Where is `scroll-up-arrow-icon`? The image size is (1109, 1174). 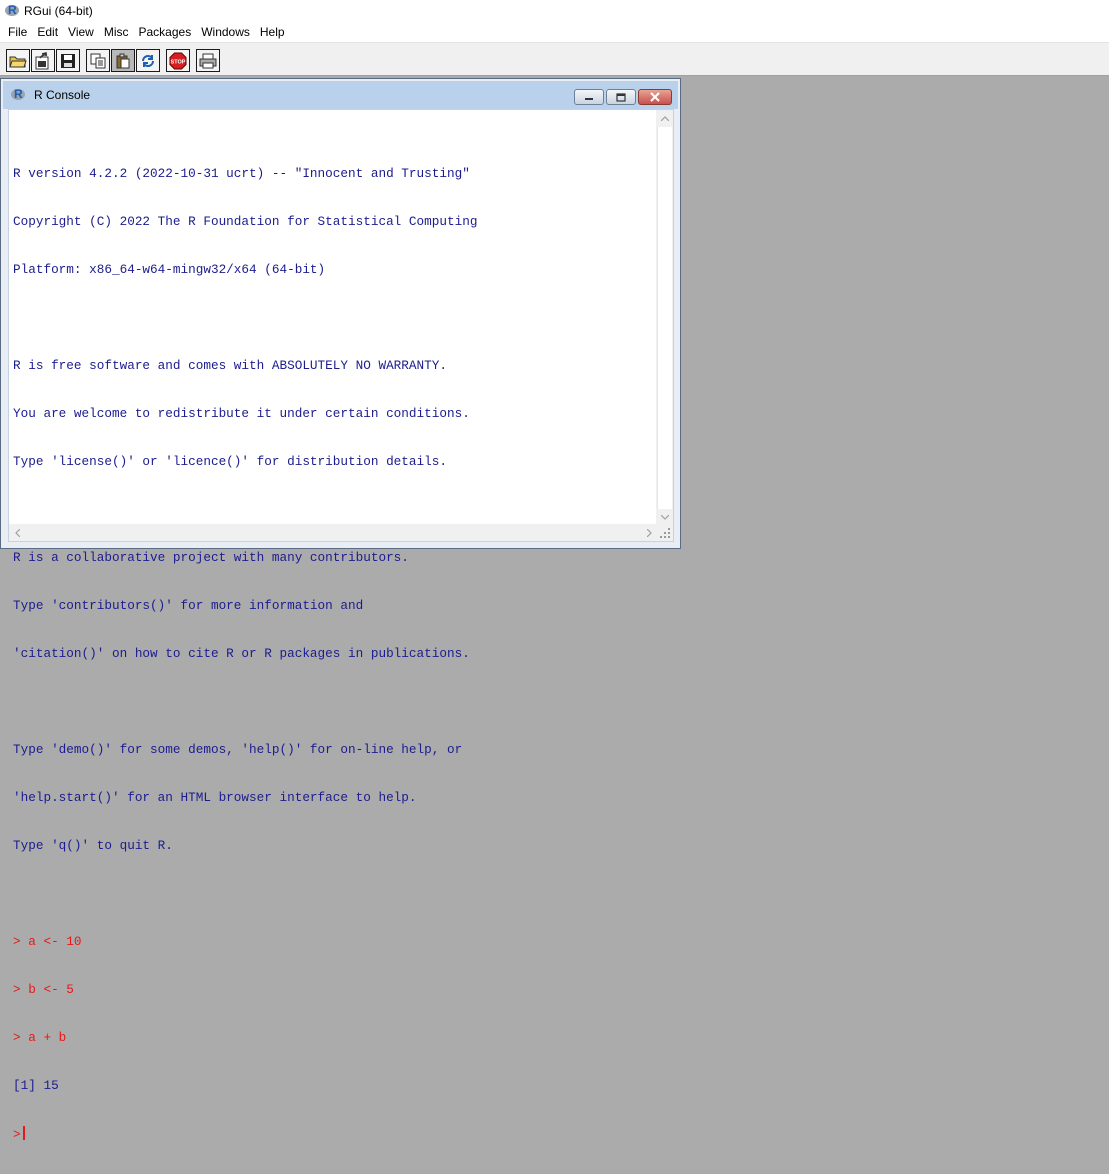
scroll-up-arrow-icon is located at coordinates (664, 118).